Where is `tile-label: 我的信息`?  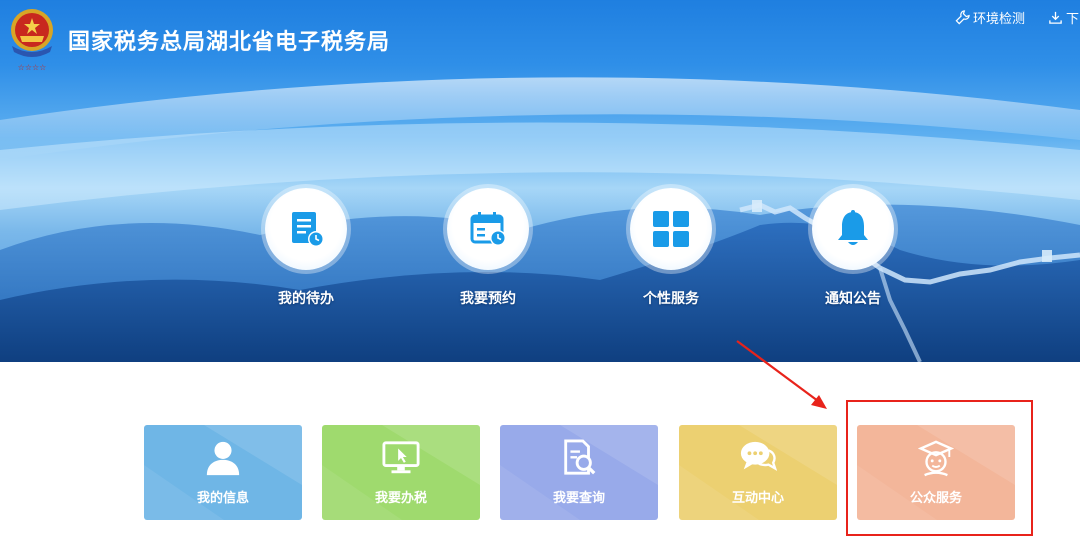
tile-label: 我的信息 is located at coordinates (222, 498).